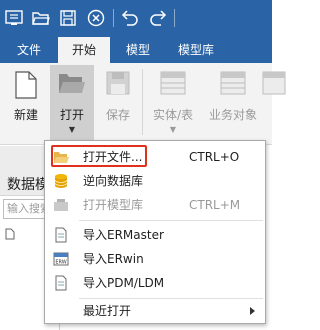 The width and height of the screenshot is (320, 330). What do you see at coordinates (96, 18) in the screenshot?
I see `close-circle-icon` at bounding box center [96, 18].